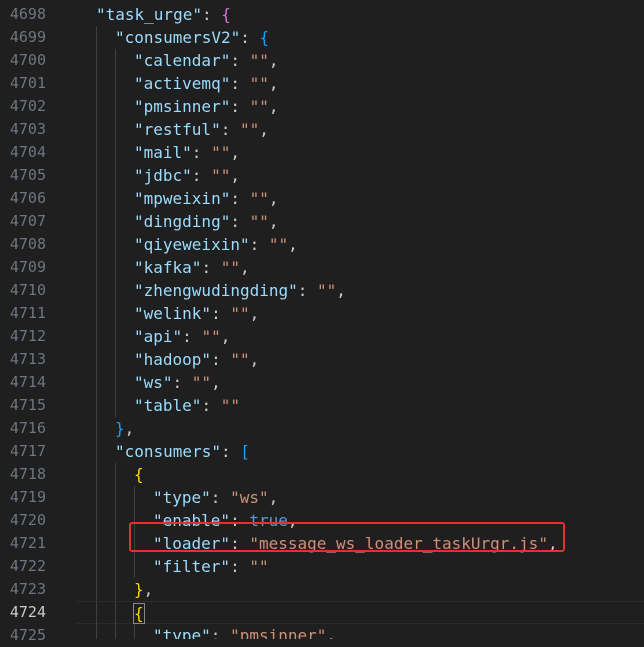 The image size is (644, 647). What do you see at coordinates (360, 451) in the screenshot?
I see `code-line: "consumers": [` at bounding box center [360, 451].